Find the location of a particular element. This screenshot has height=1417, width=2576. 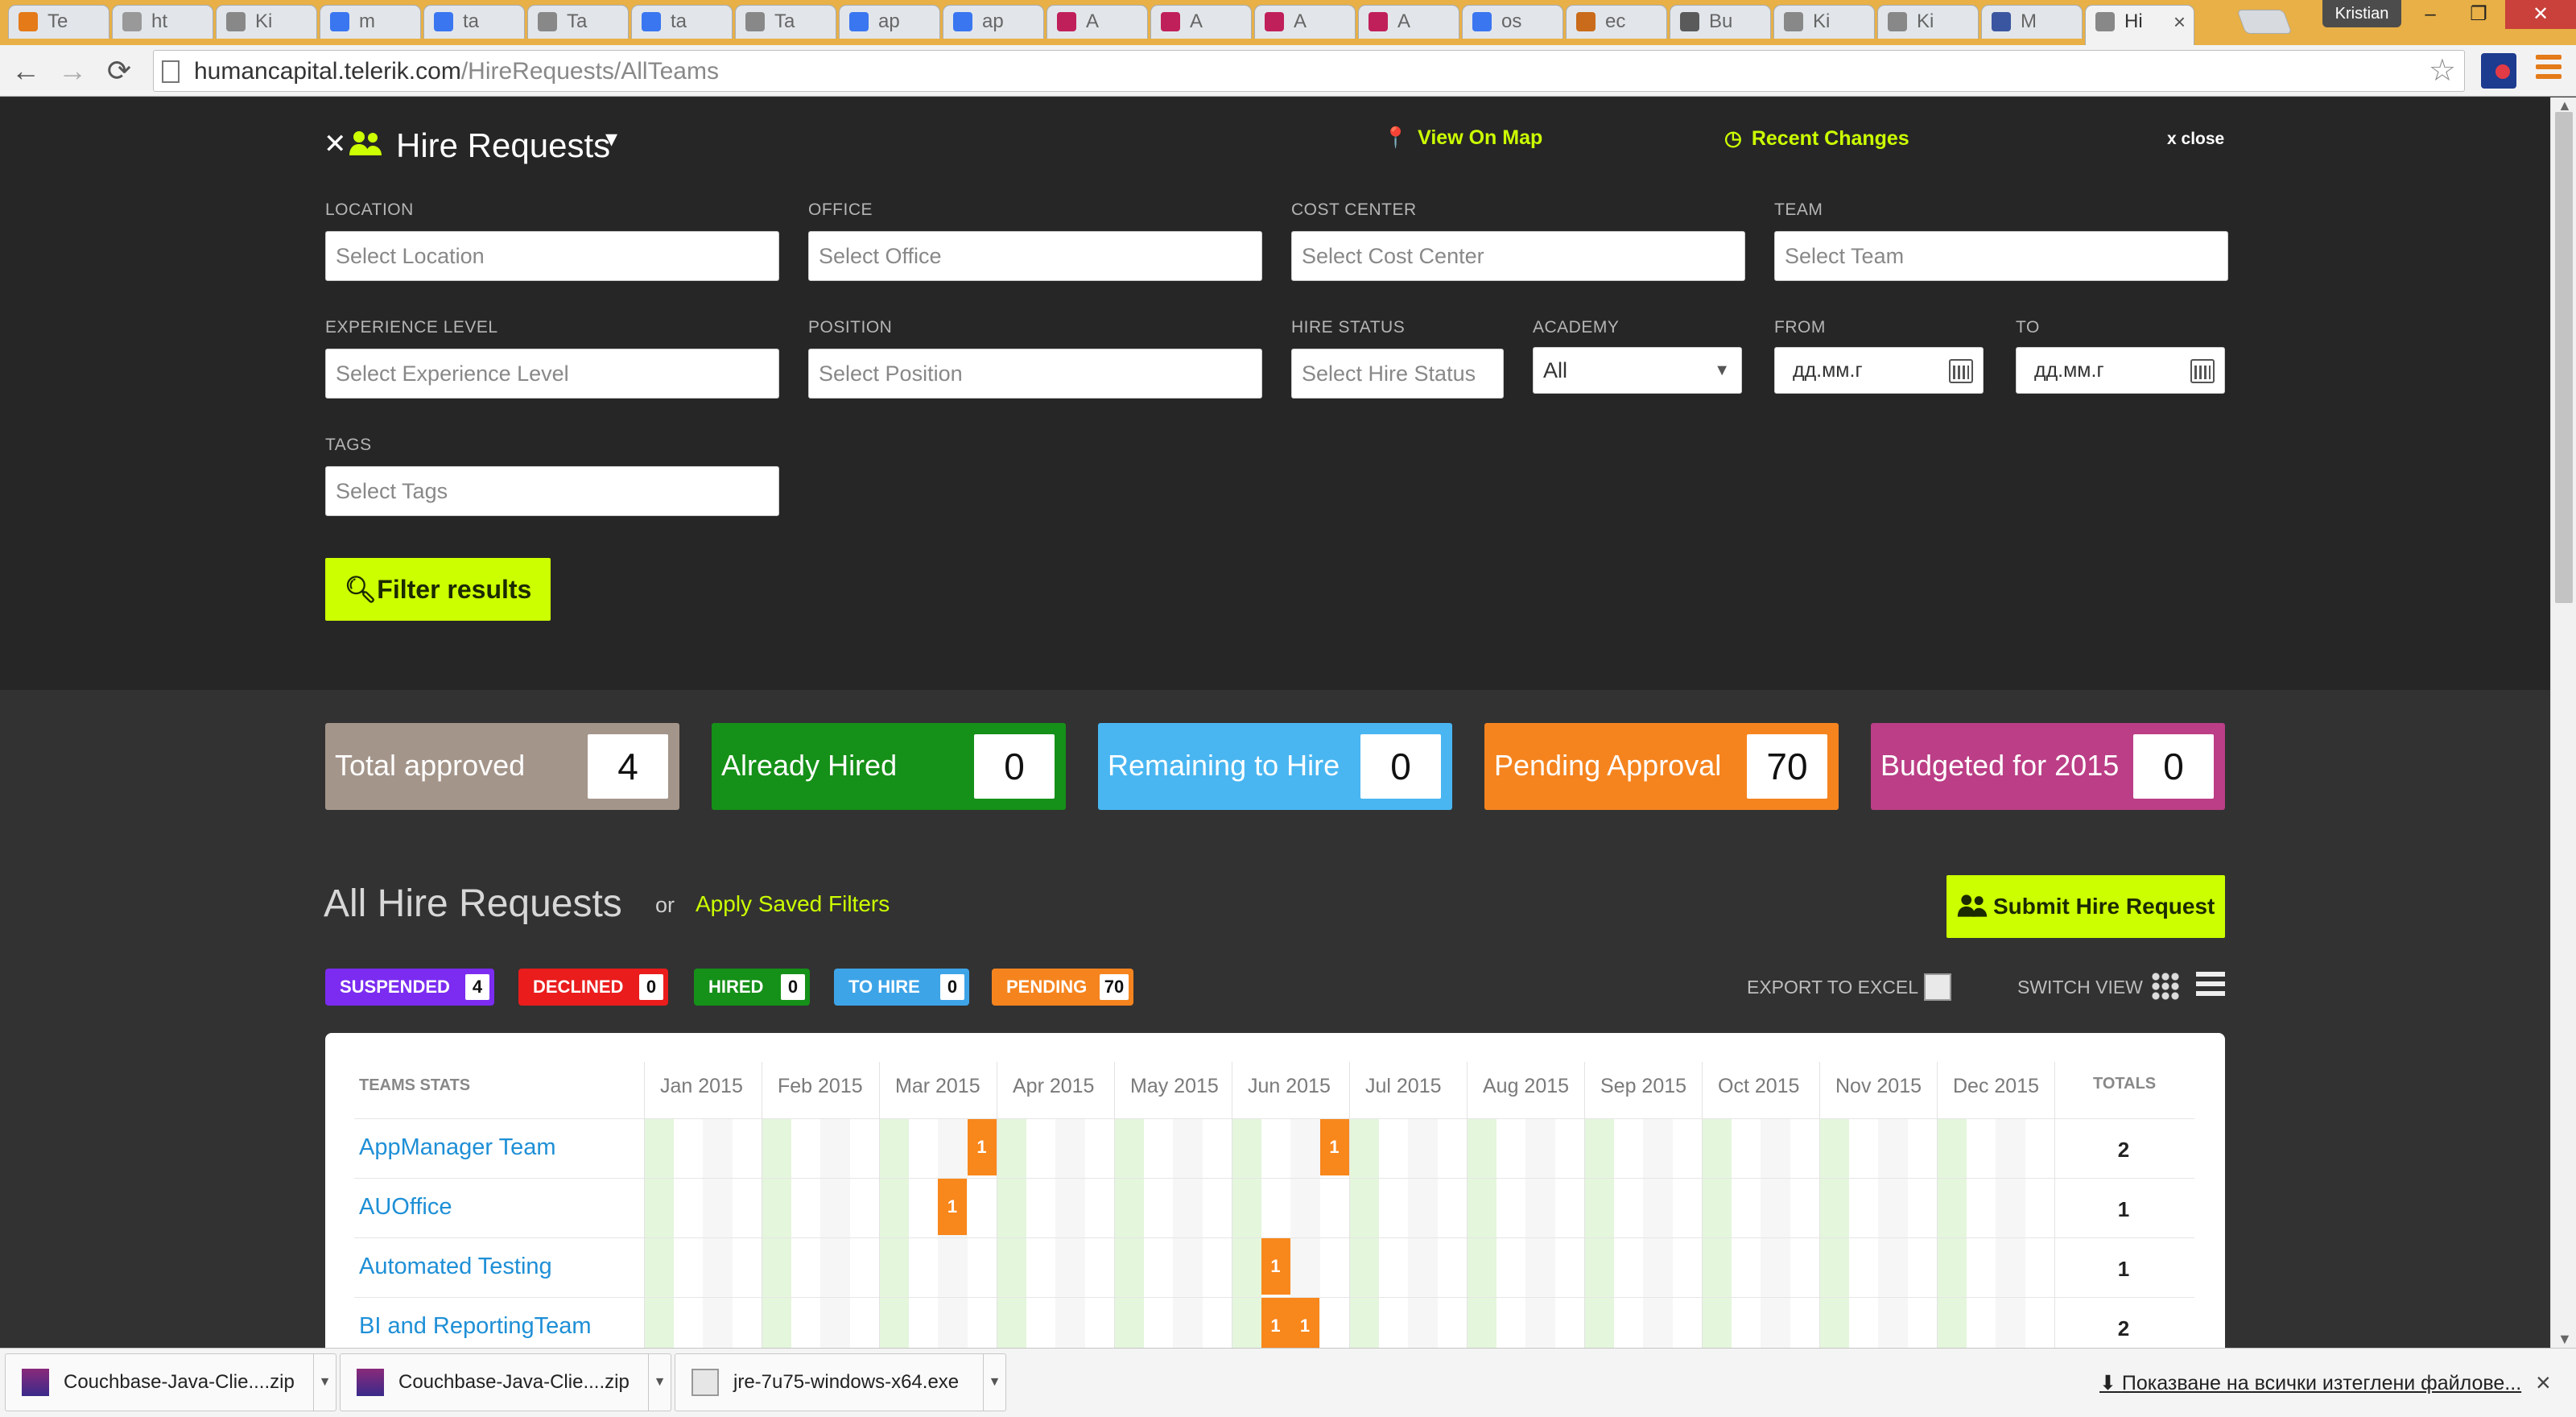

position-select: Select Position is located at coordinates (1035, 374).